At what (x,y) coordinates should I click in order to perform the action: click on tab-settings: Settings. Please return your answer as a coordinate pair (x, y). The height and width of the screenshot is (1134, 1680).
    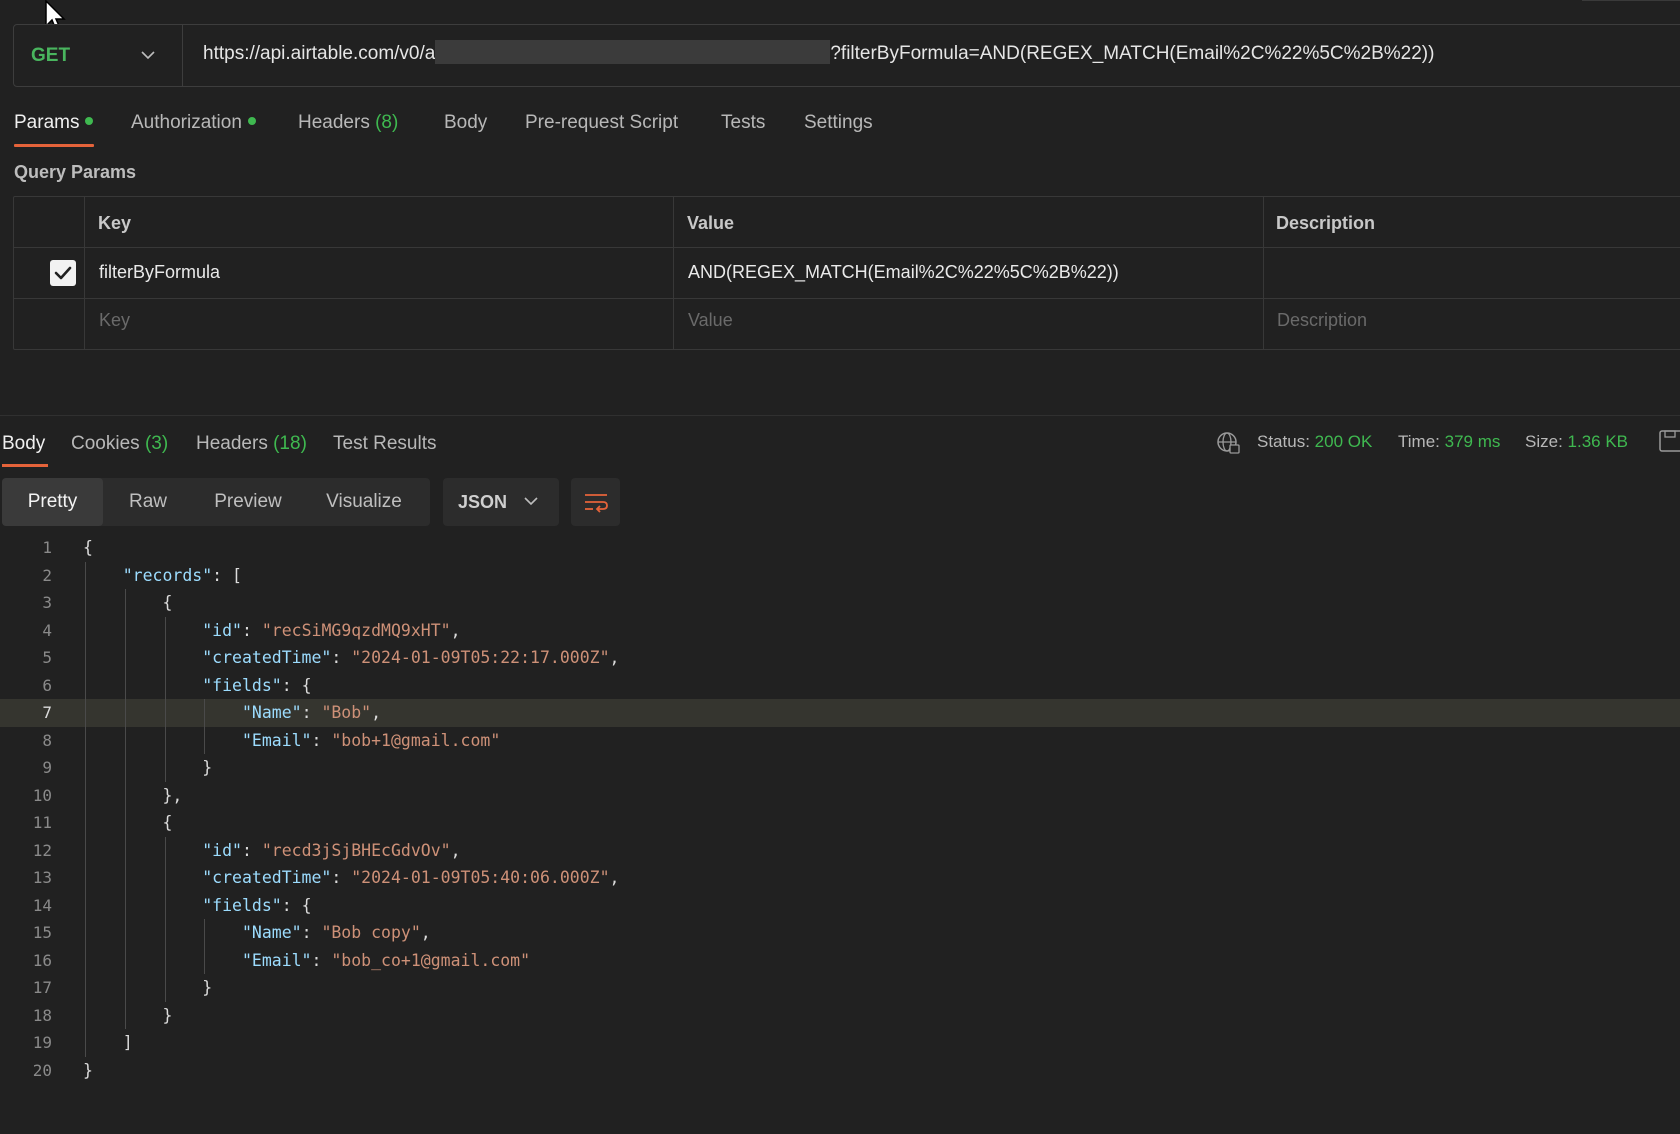
    Looking at the image, I should click on (838, 123).